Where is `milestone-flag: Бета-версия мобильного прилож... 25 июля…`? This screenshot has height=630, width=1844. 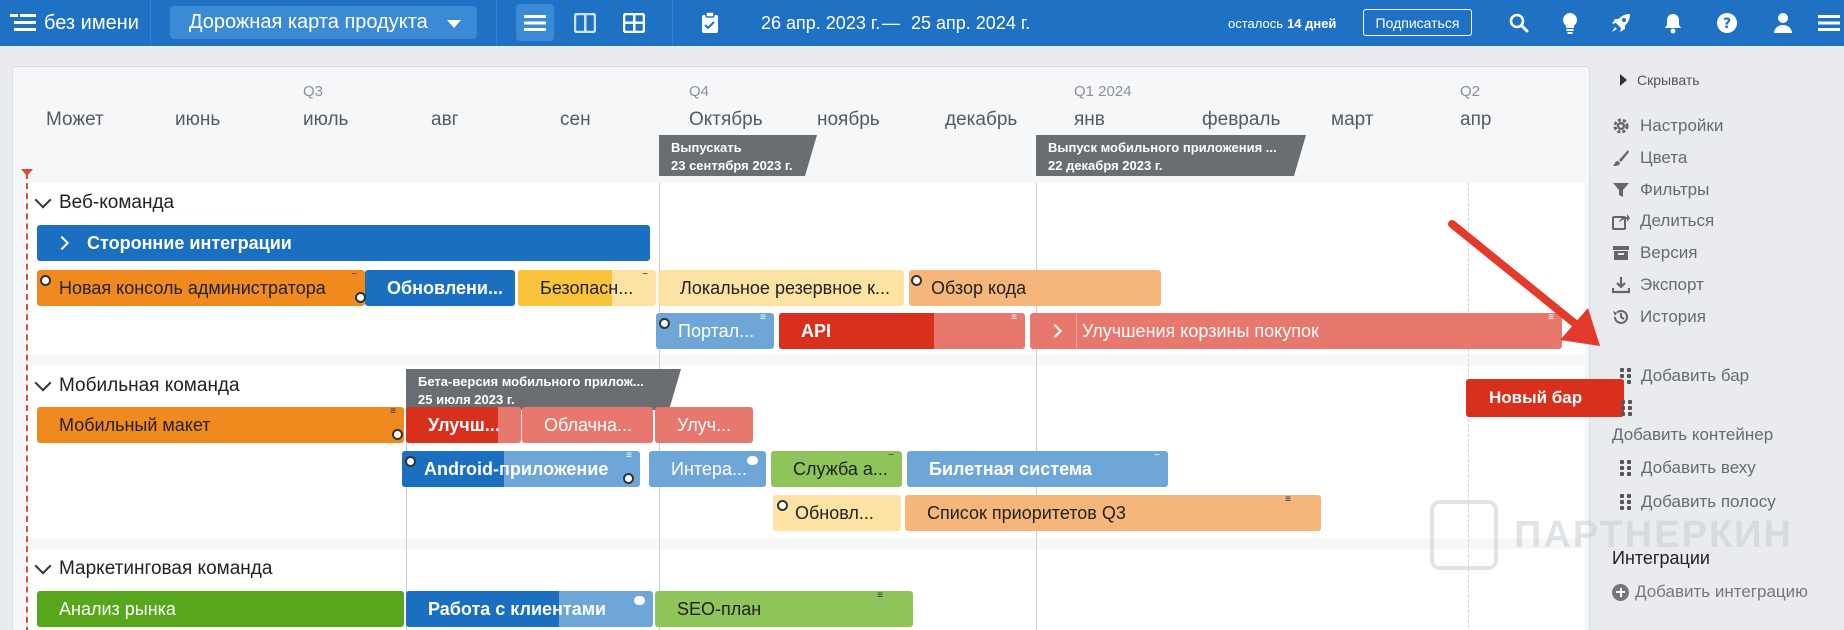
milestone-flag: Бета-версия мобильного прилож... 25 июля… is located at coordinates (543, 389).